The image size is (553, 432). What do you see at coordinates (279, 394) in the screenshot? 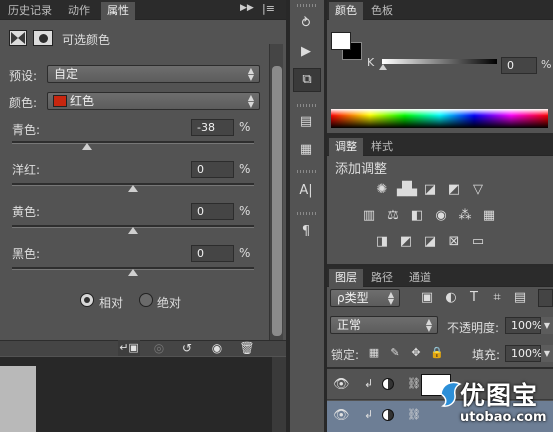
I see `canvas-scrollbar` at bounding box center [279, 394].